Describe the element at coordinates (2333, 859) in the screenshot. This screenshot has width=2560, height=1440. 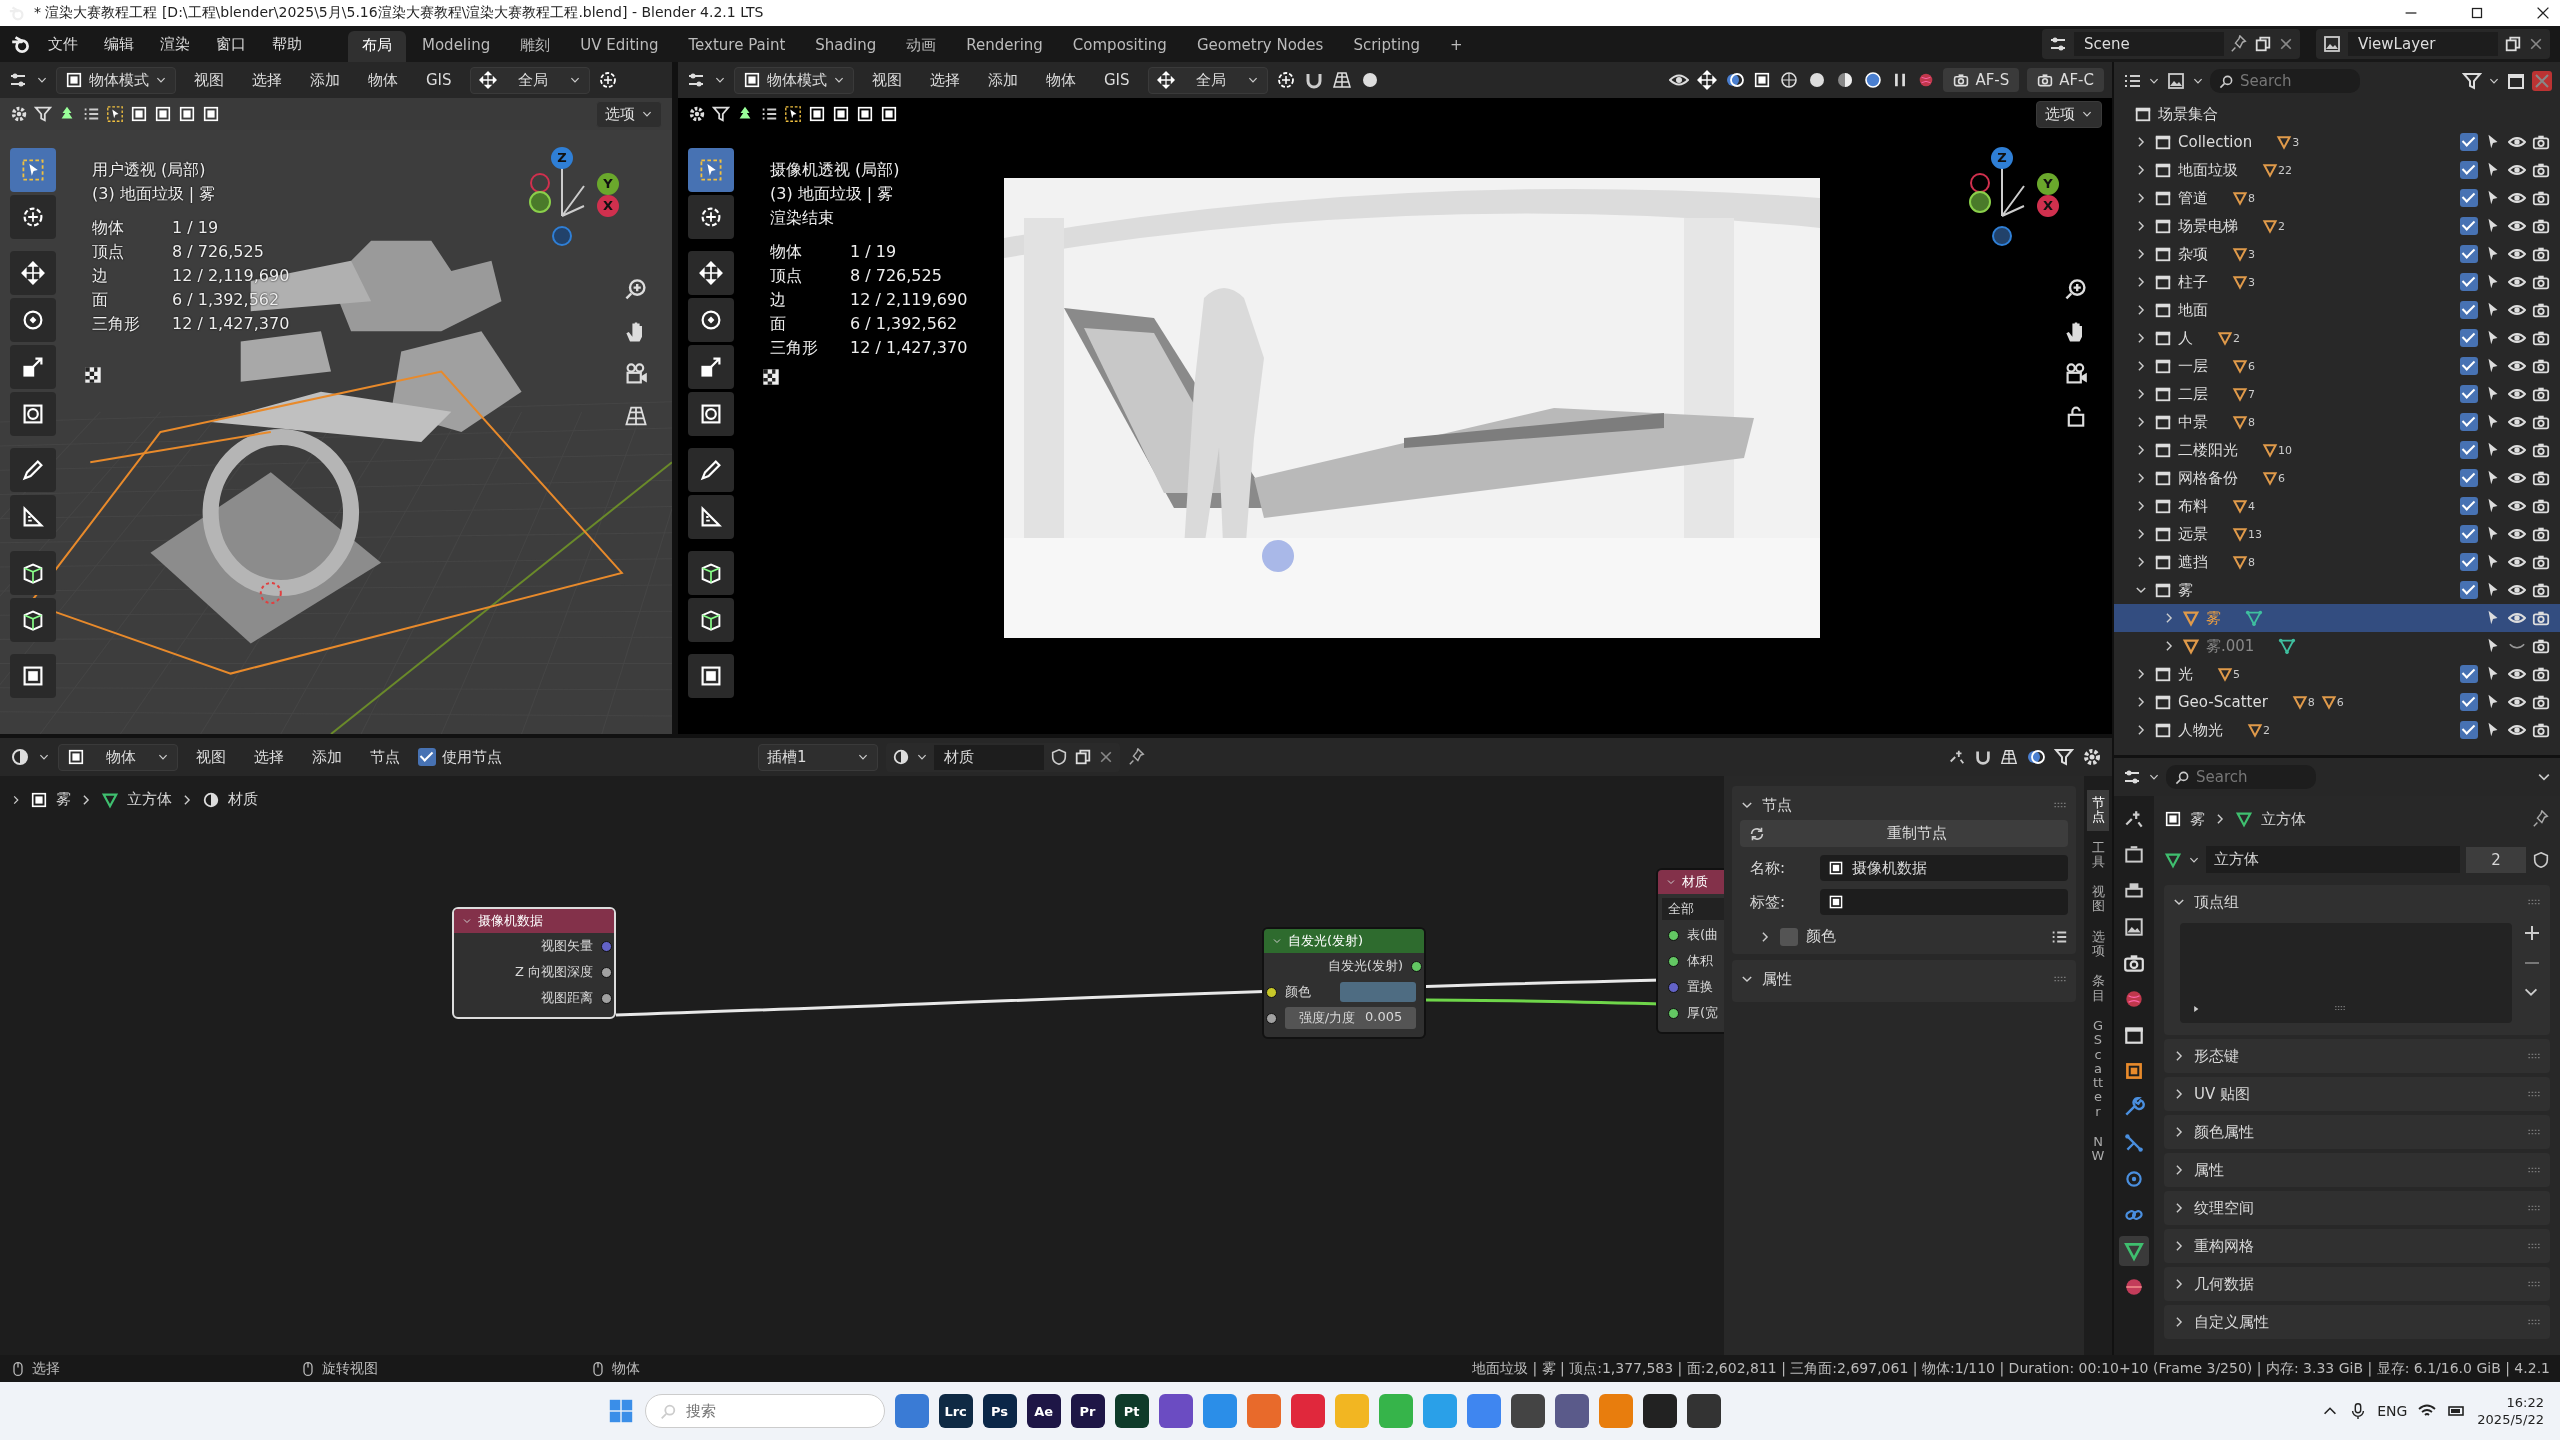
I see `name-field: 立方体` at that location.